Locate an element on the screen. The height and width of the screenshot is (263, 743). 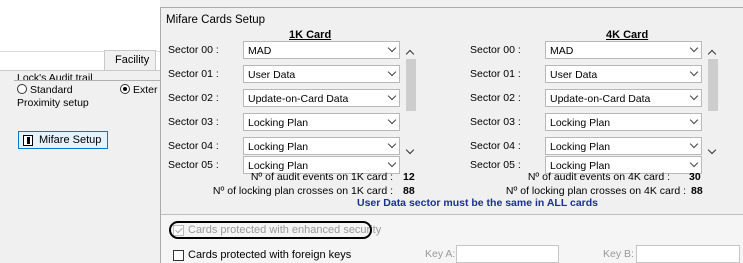
card-4k-audit-events-value: 30 is located at coordinates (695, 177).